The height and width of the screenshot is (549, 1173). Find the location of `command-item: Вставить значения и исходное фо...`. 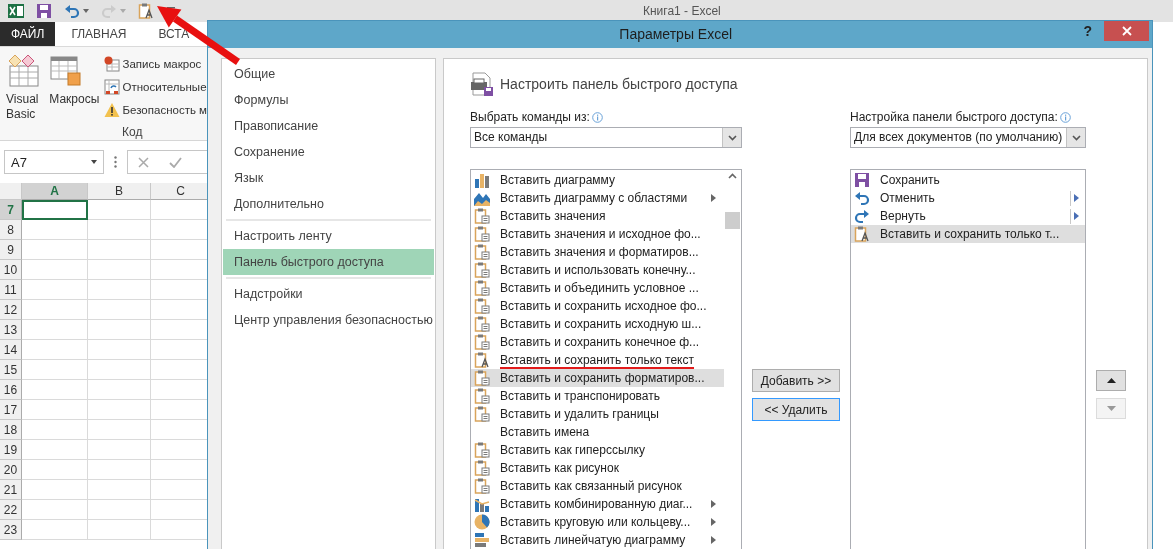

command-item: Вставить значения и исходное фо... is located at coordinates (597, 234).